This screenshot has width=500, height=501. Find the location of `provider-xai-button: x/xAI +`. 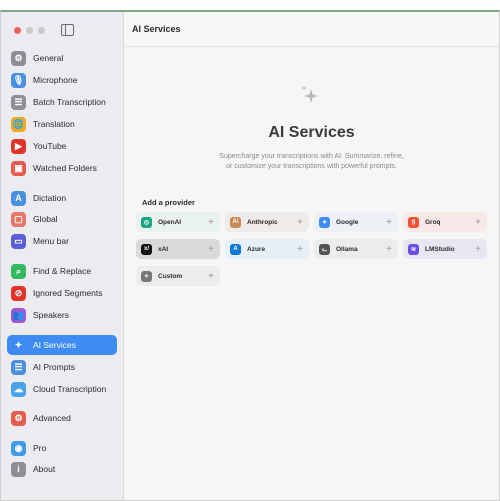

provider-xai-button: x/xAI + is located at coordinates (178, 249).